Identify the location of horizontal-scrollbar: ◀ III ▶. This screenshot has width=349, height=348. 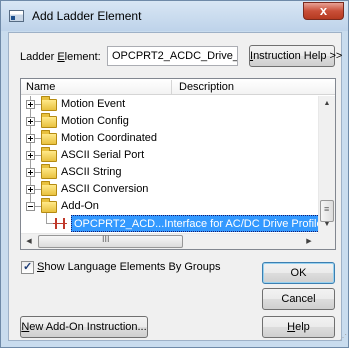
(169, 241).